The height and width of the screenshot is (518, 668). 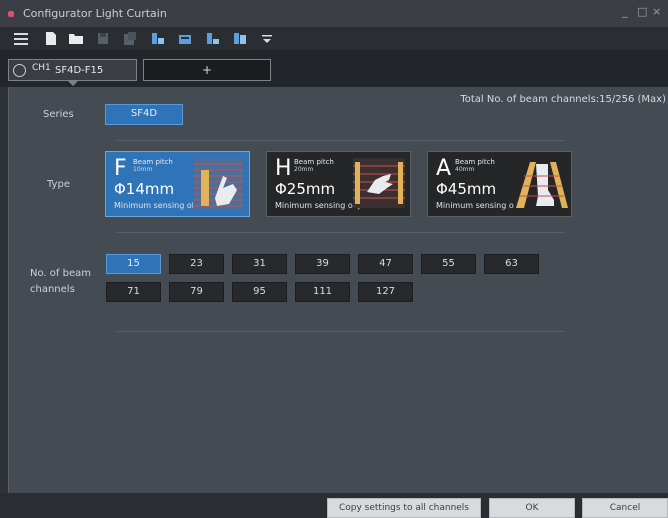 What do you see at coordinates (642, 11) in the screenshot?
I see `maximize-button: □` at bounding box center [642, 11].